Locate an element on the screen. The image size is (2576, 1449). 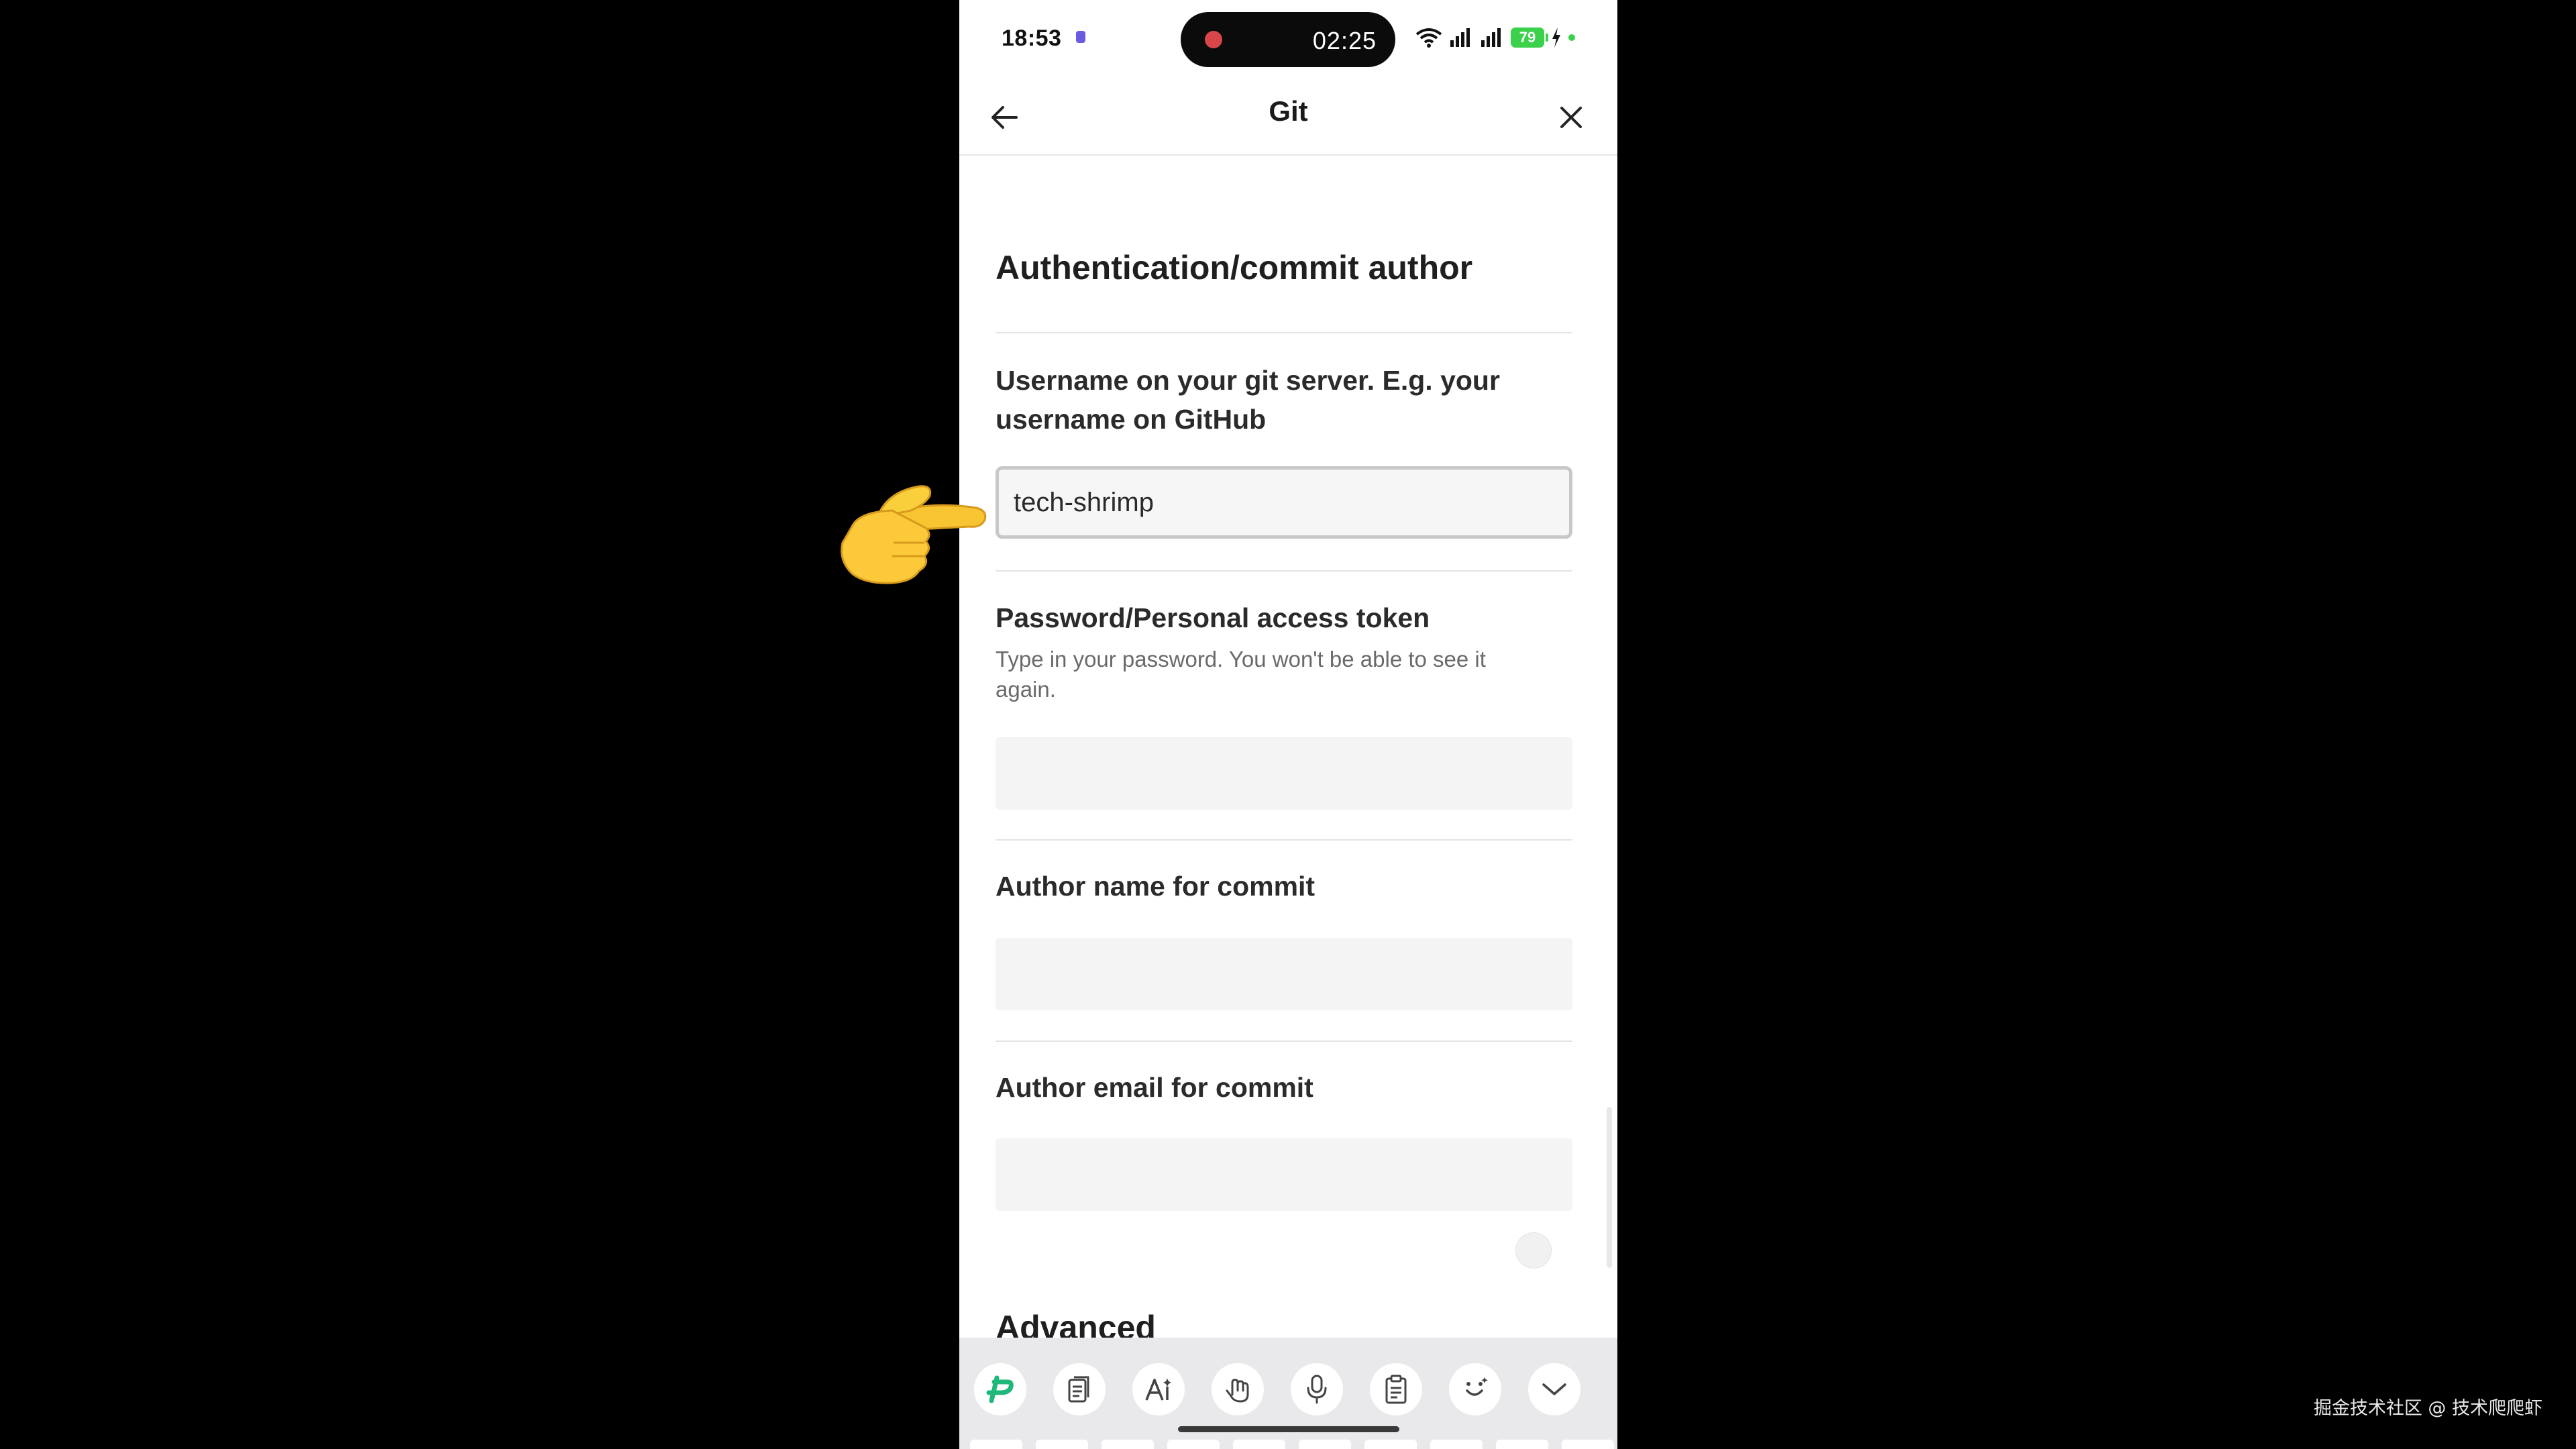
microphone-button is located at coordinates (1317, 1389).